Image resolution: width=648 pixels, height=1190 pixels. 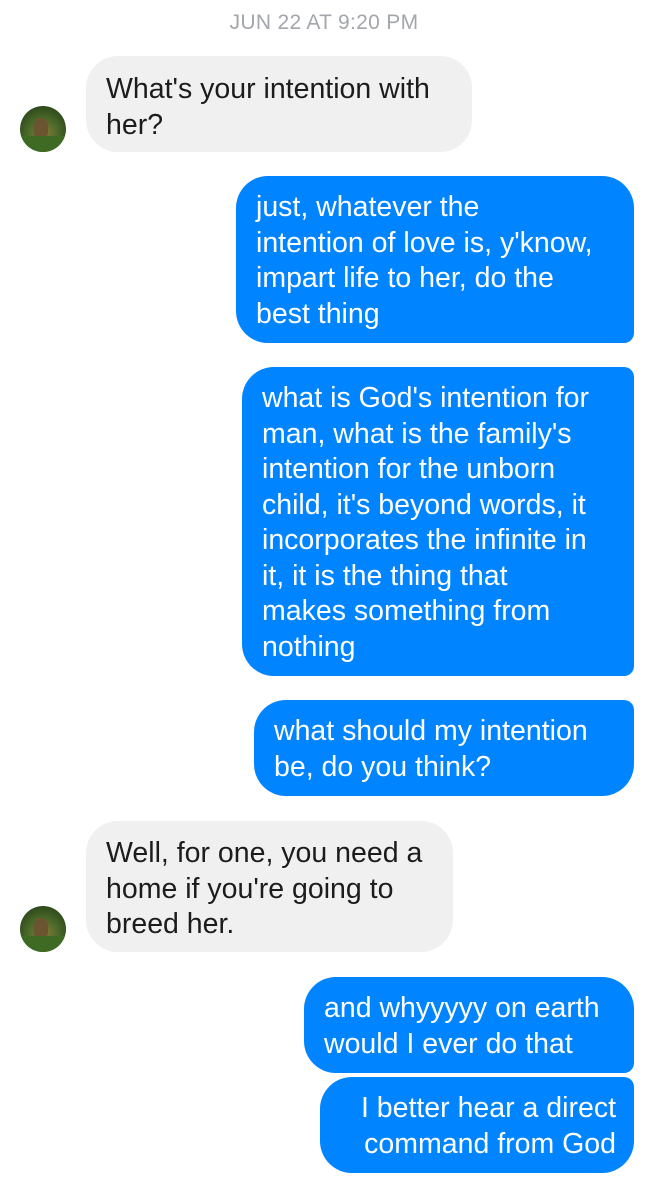 What do you see at coordinates (279, 104) in the screenshot?
I see `incoming-message-bubble: What's your intention with her?` at bounding box center [279, 104].